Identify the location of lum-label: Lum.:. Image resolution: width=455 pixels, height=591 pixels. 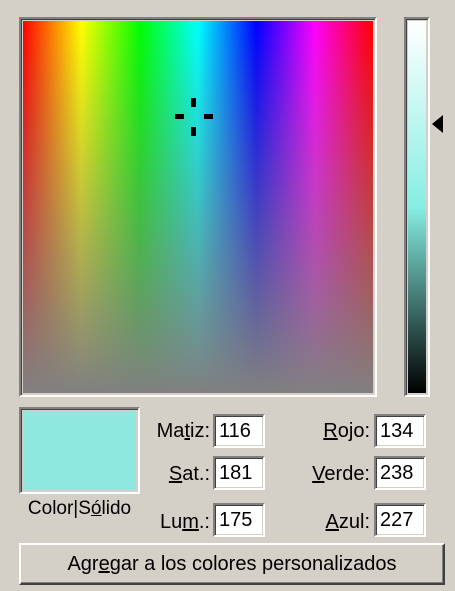
(180, 522).